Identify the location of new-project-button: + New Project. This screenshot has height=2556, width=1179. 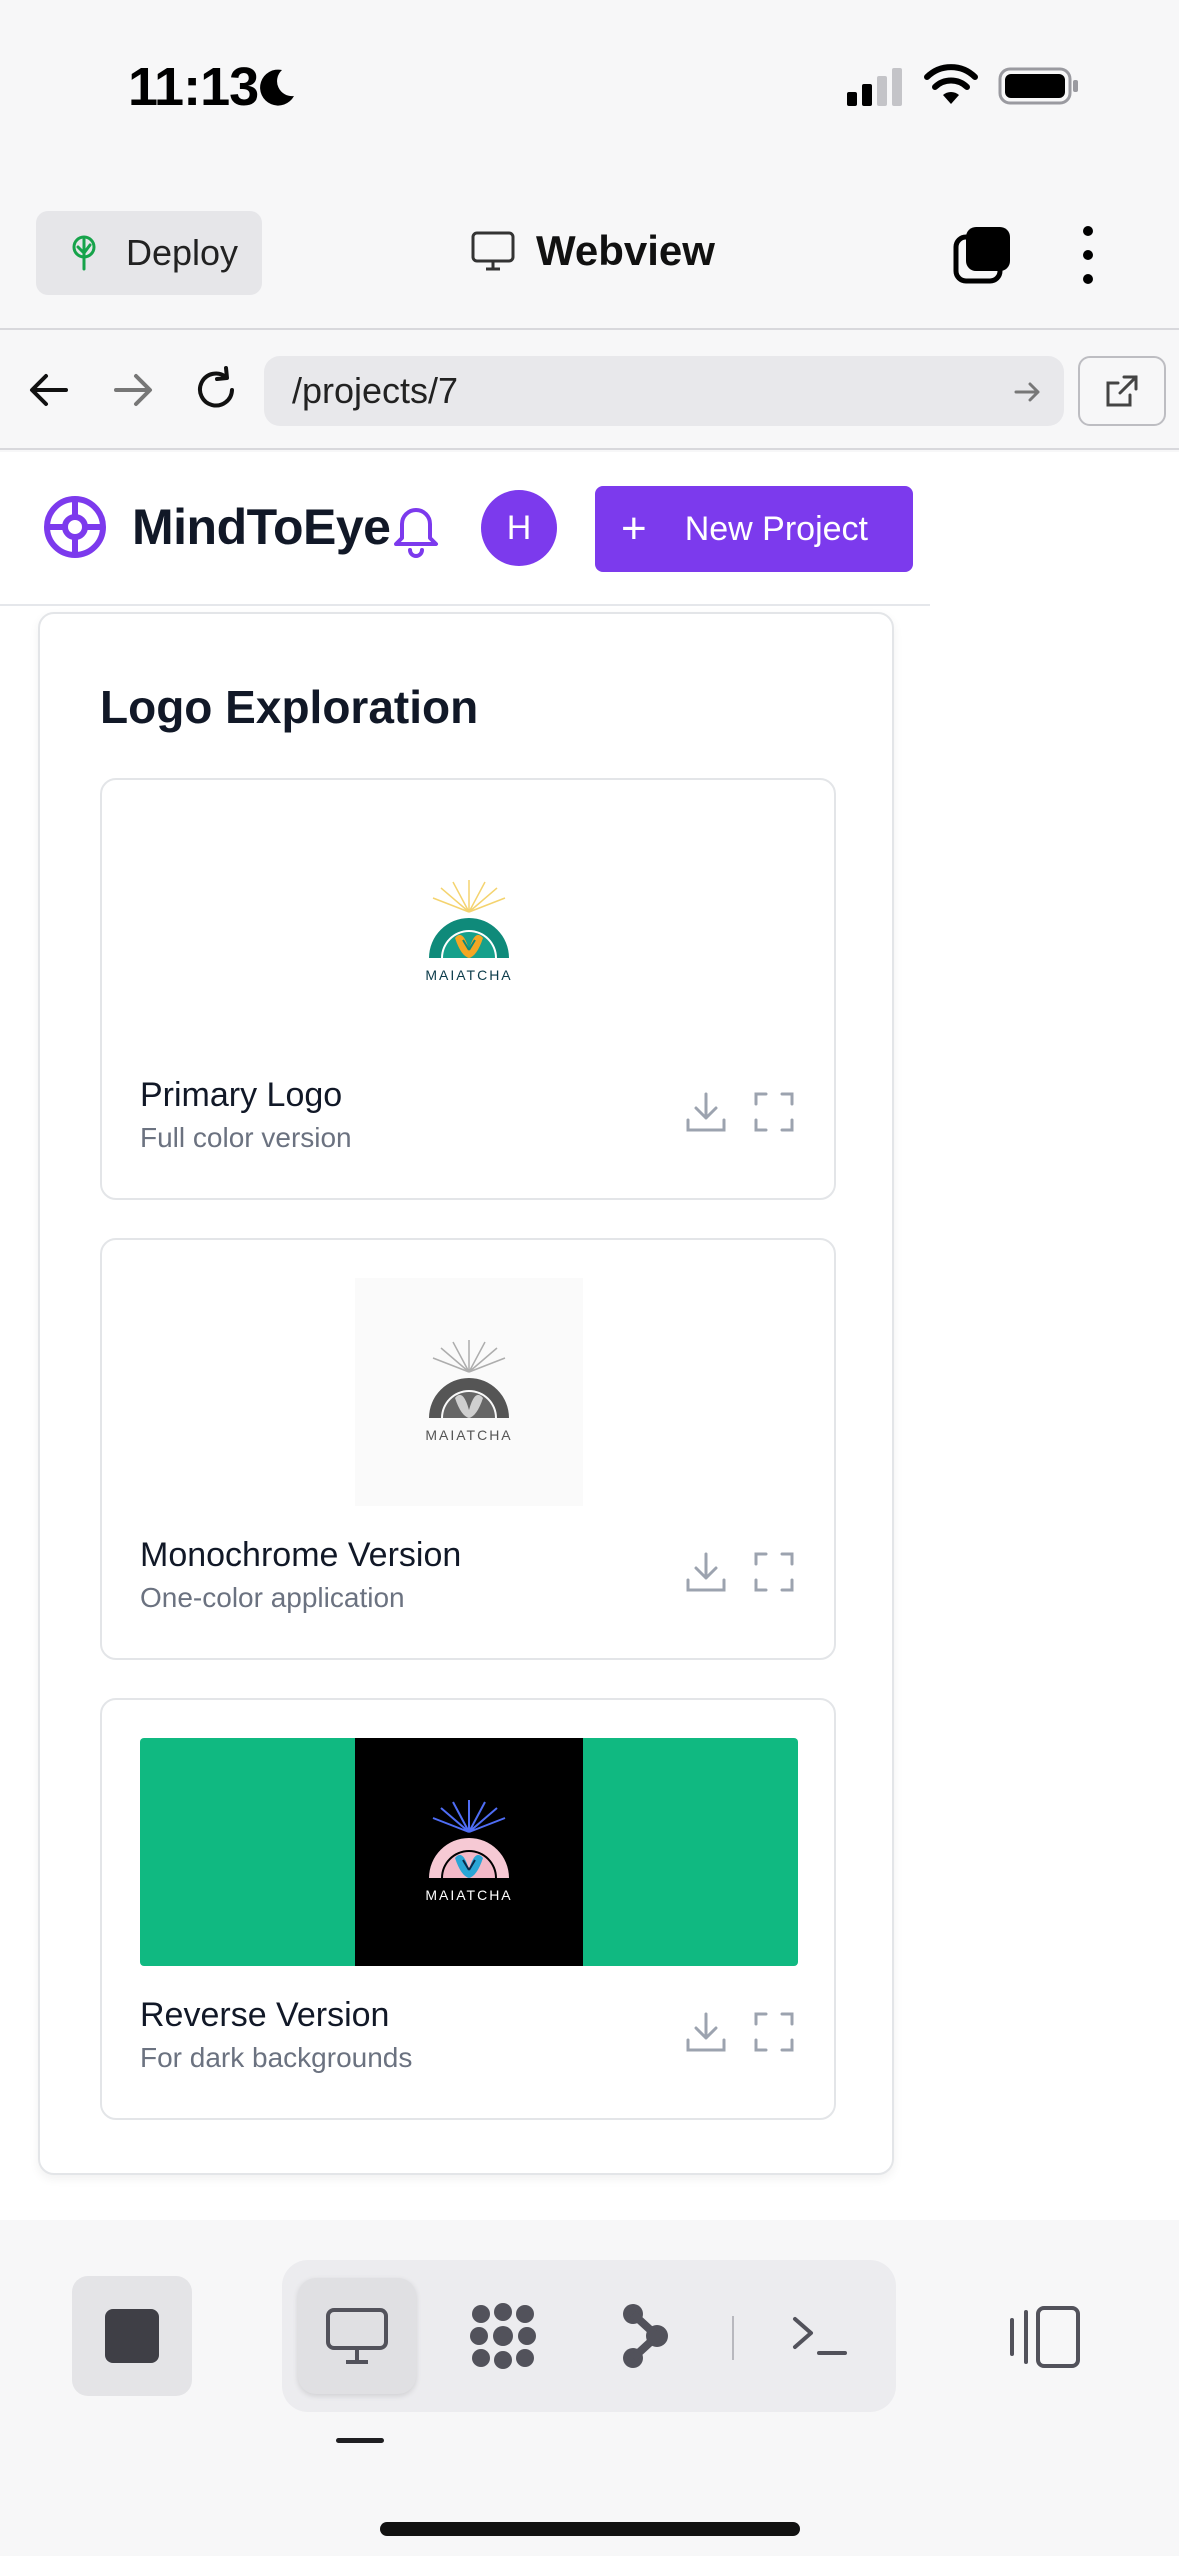
(754, 529).